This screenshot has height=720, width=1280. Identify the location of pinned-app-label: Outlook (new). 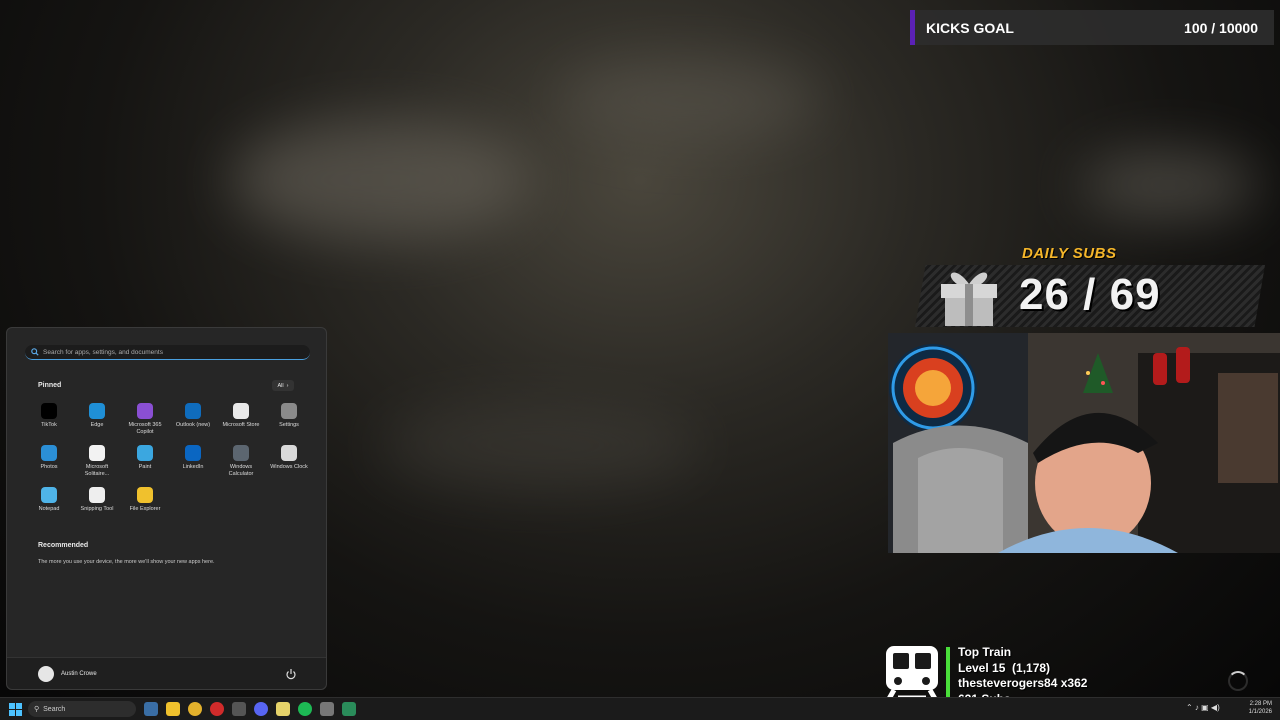
(193, 425).